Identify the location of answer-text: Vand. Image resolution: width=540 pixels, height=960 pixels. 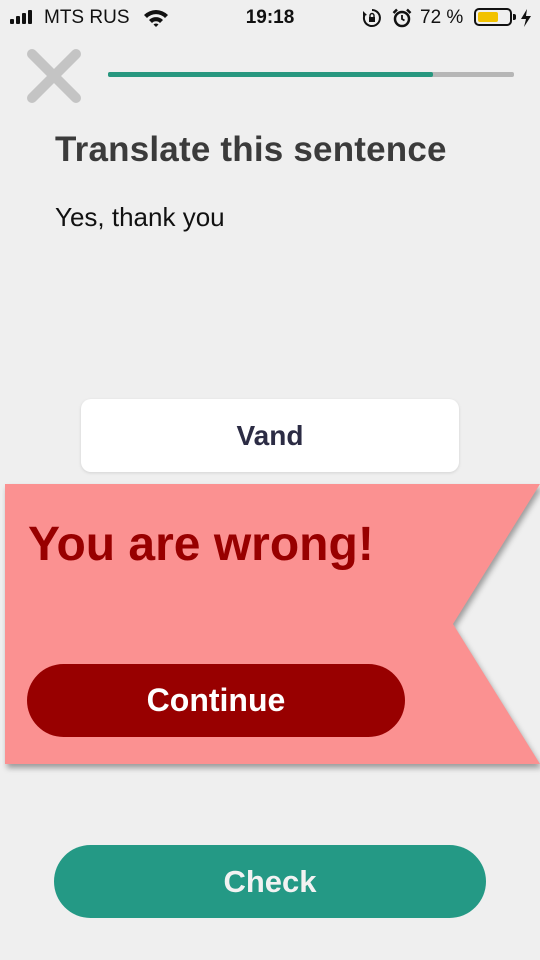
(270, 435).